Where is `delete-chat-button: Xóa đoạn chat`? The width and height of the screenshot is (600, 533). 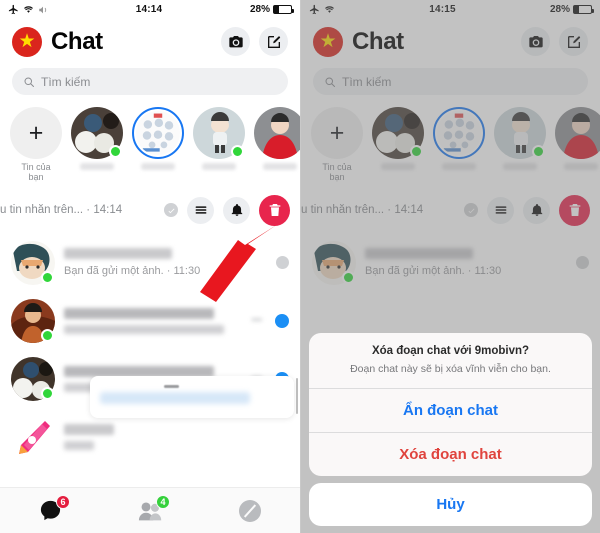 delete-chat-button: Xóa đoạn chat is located at coordinates (450, 454).